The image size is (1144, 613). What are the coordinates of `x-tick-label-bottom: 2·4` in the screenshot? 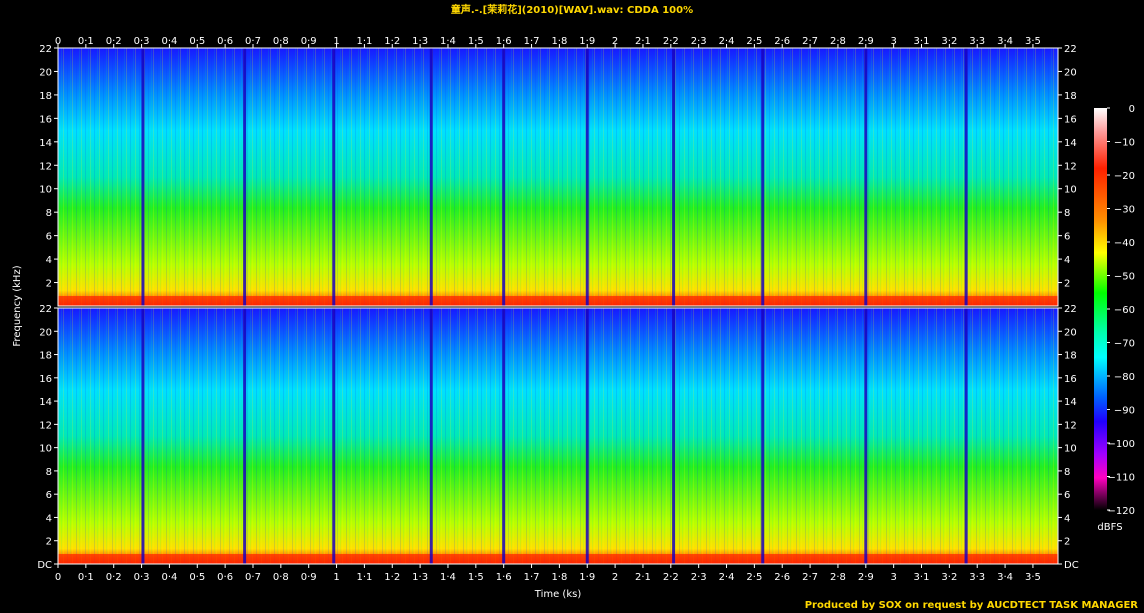 It's located at (727, 577).